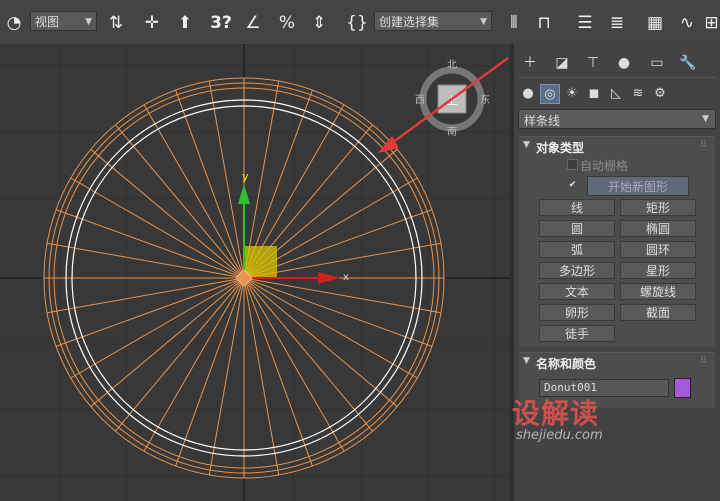 Image resolution: width=720 pixels, height=501 pixels. What do you see at coordinates (658, 270) in the screenshot?
I see `object-type-button: 星形` at bounding box center [658, 270].